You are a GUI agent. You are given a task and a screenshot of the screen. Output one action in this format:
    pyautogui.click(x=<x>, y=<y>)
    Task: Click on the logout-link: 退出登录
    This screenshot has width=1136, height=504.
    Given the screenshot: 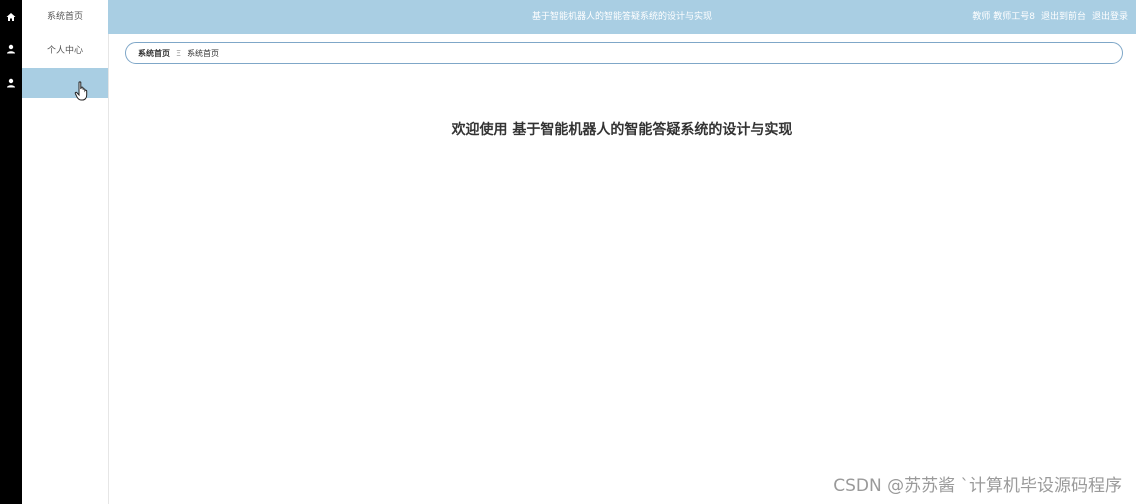 What is the action you would take?
    pyautogui.click(x=1110, y=17)
    